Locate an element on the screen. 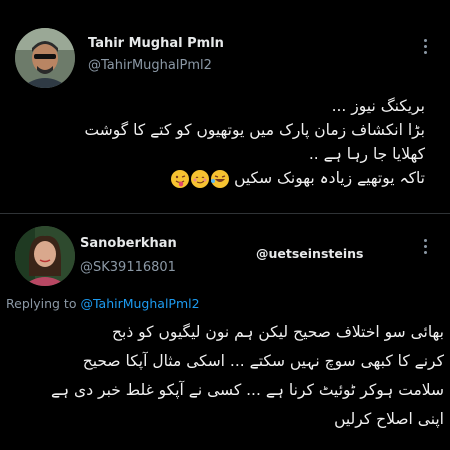 The width and height of the screenshot is (450, 450). display-name: Tahir Mughal Pmln is located at coordinates (156, 43).